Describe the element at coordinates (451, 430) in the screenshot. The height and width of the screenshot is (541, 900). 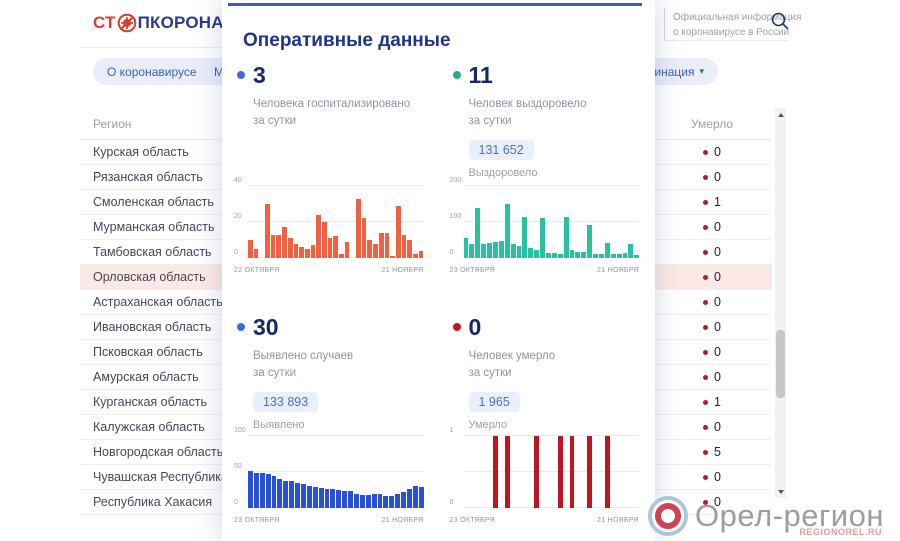
I see `y-tick-label: 1` at that location.